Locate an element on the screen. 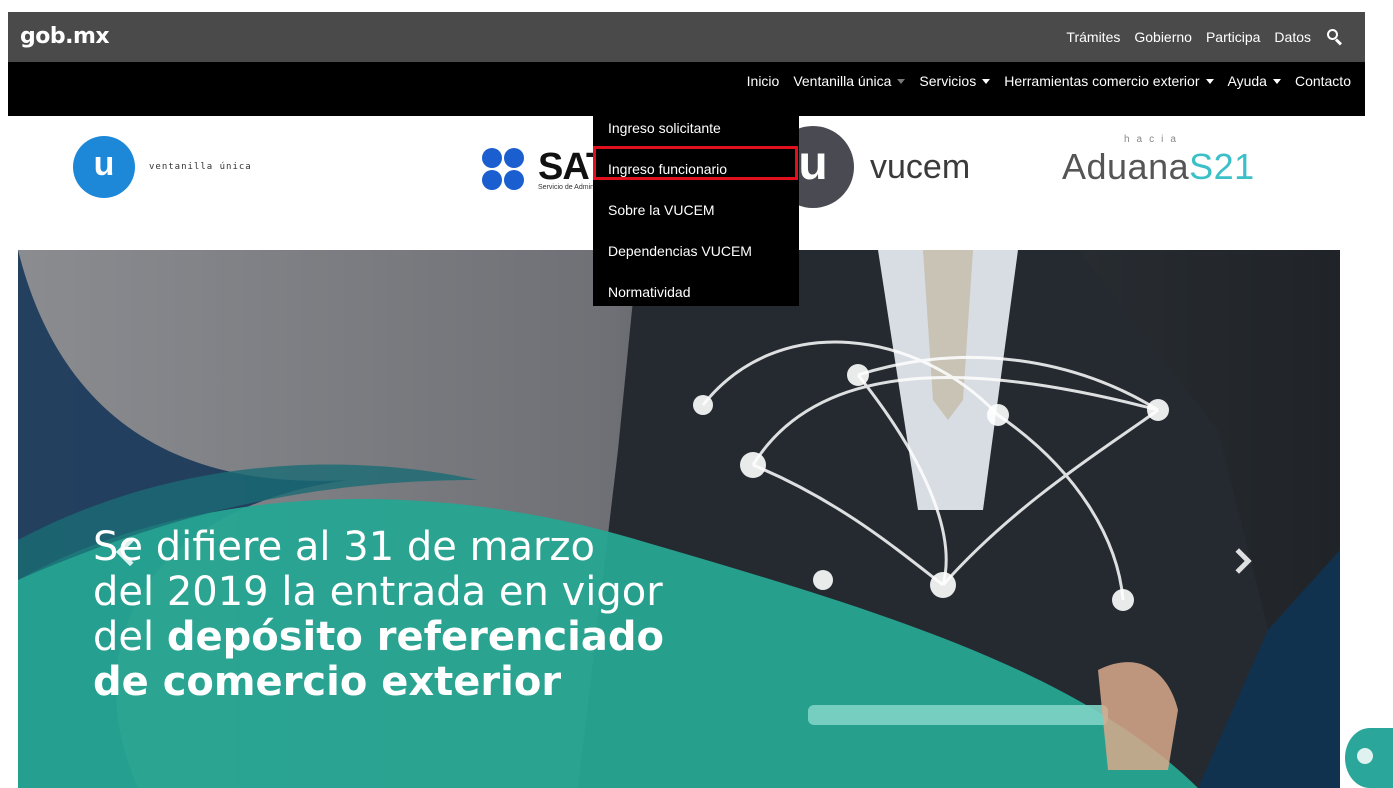 The height and width of the screenshot is (788, 1393). nav-herramientas: Herramientas comercio exterior is located at coordinates (1109, 81).